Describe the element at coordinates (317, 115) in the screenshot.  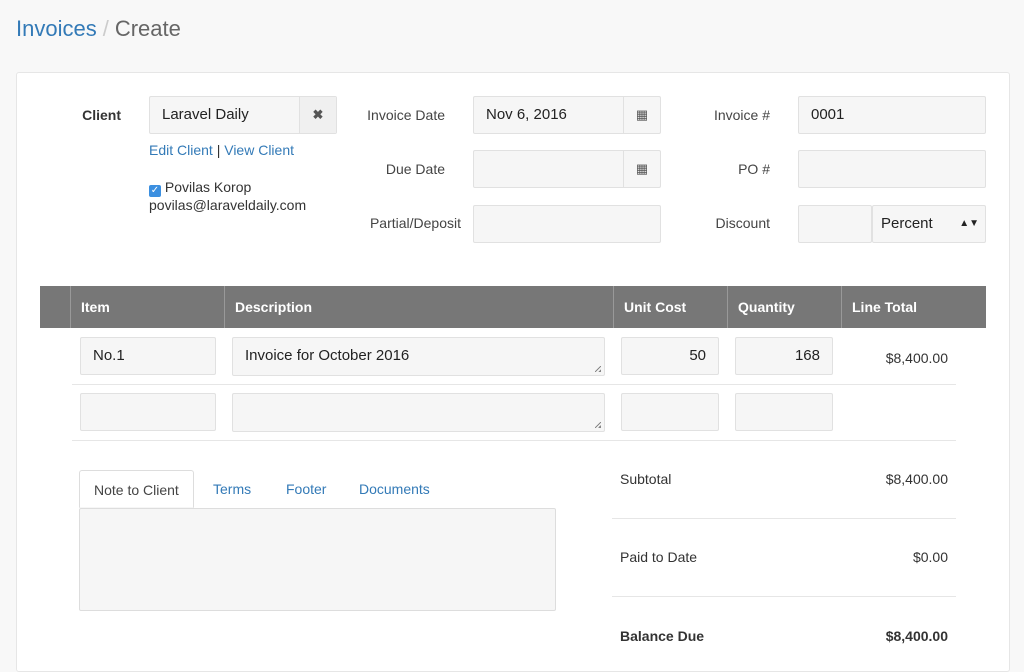
I see `clear-client-icon: ✖` at that location.